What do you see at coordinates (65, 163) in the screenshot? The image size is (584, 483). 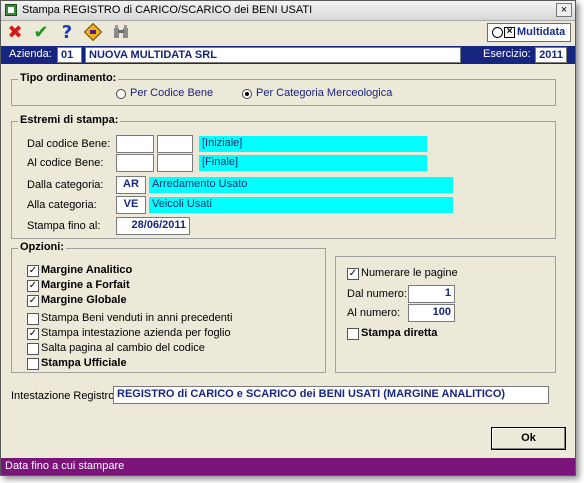 I see `al-codice-label: Al codice Bene:` at bounding box center [65, 163].